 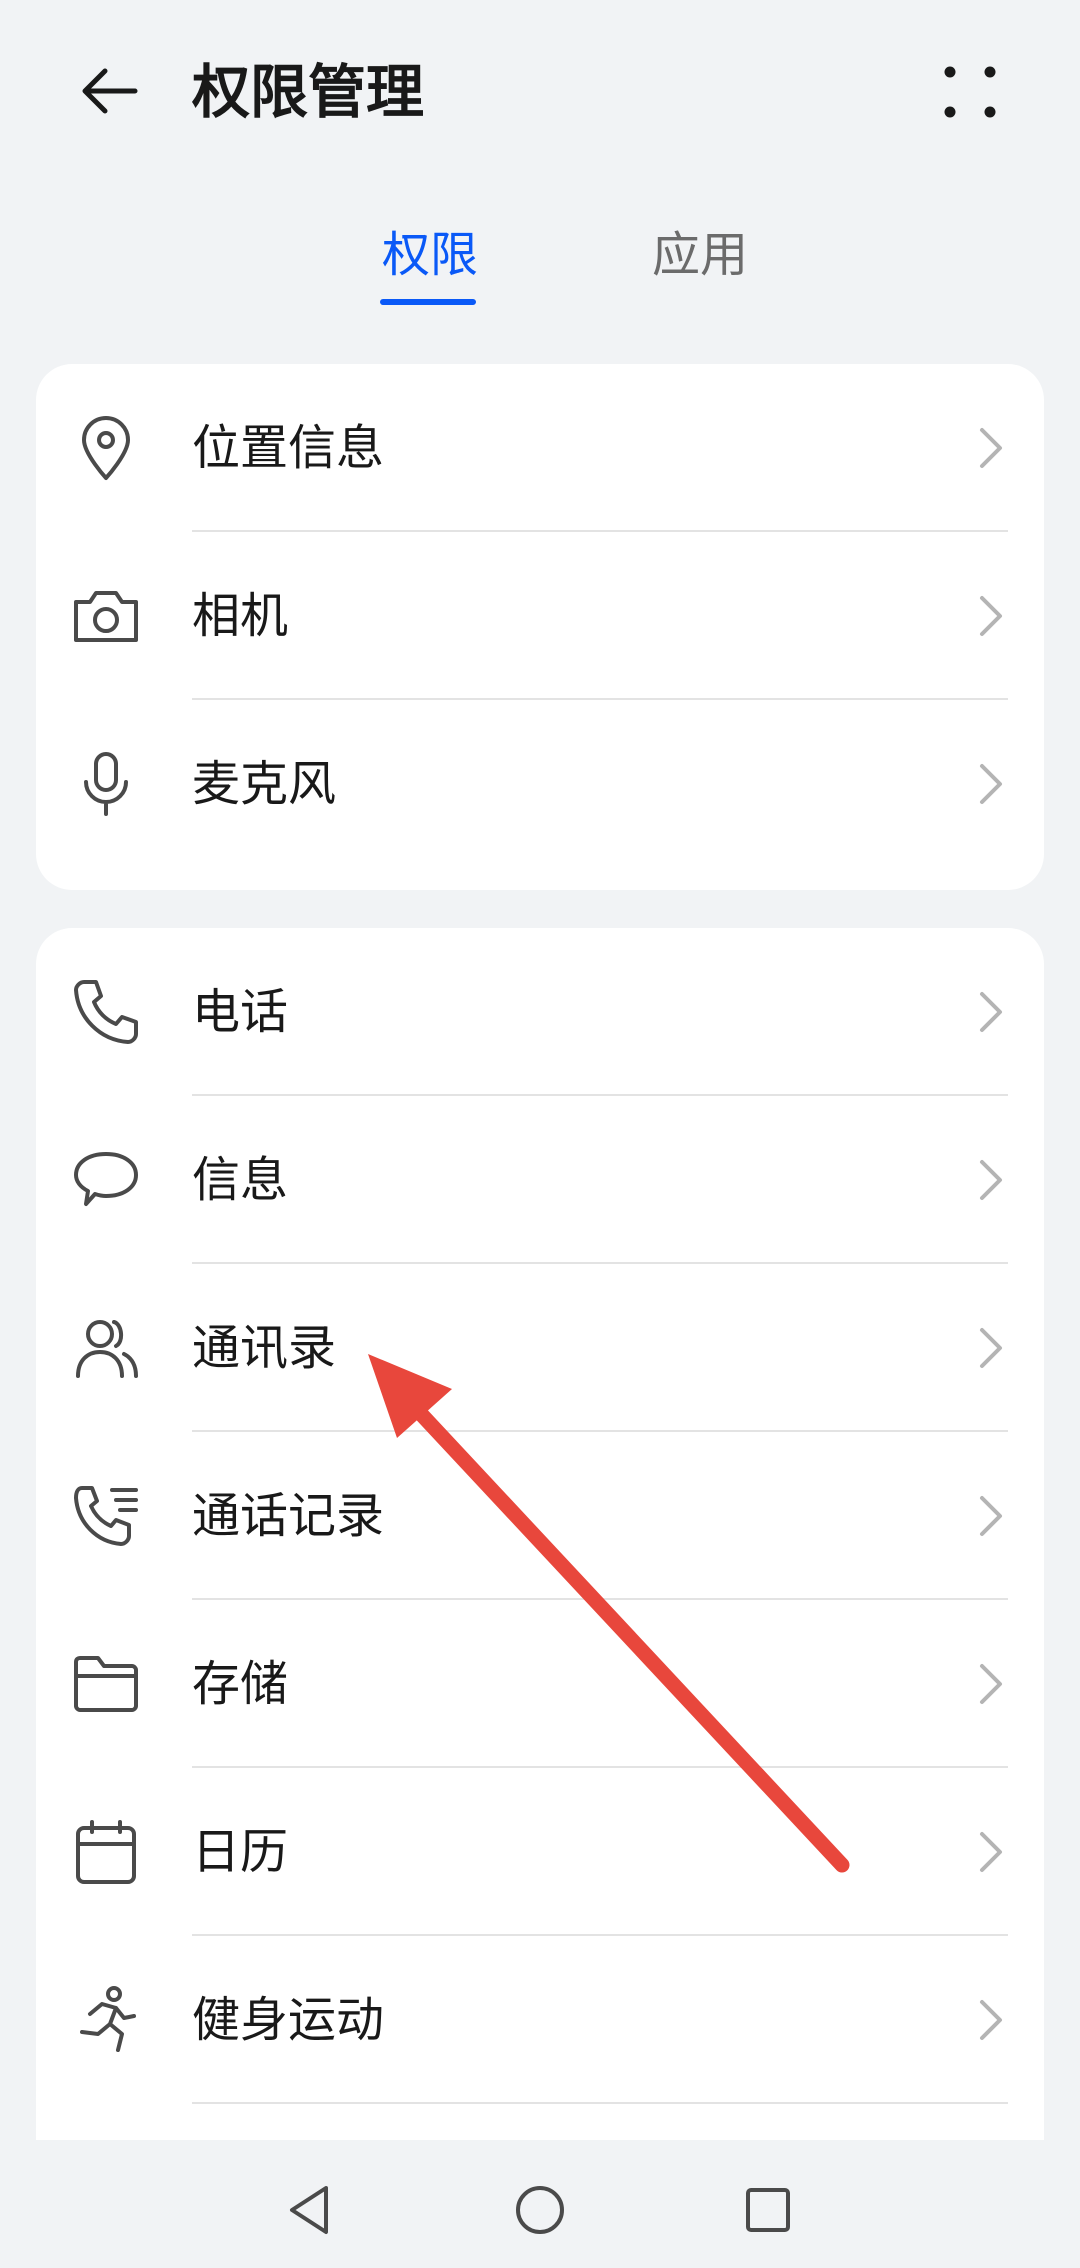 I want to click on call-log-icon, so click(x=106, y=1516).